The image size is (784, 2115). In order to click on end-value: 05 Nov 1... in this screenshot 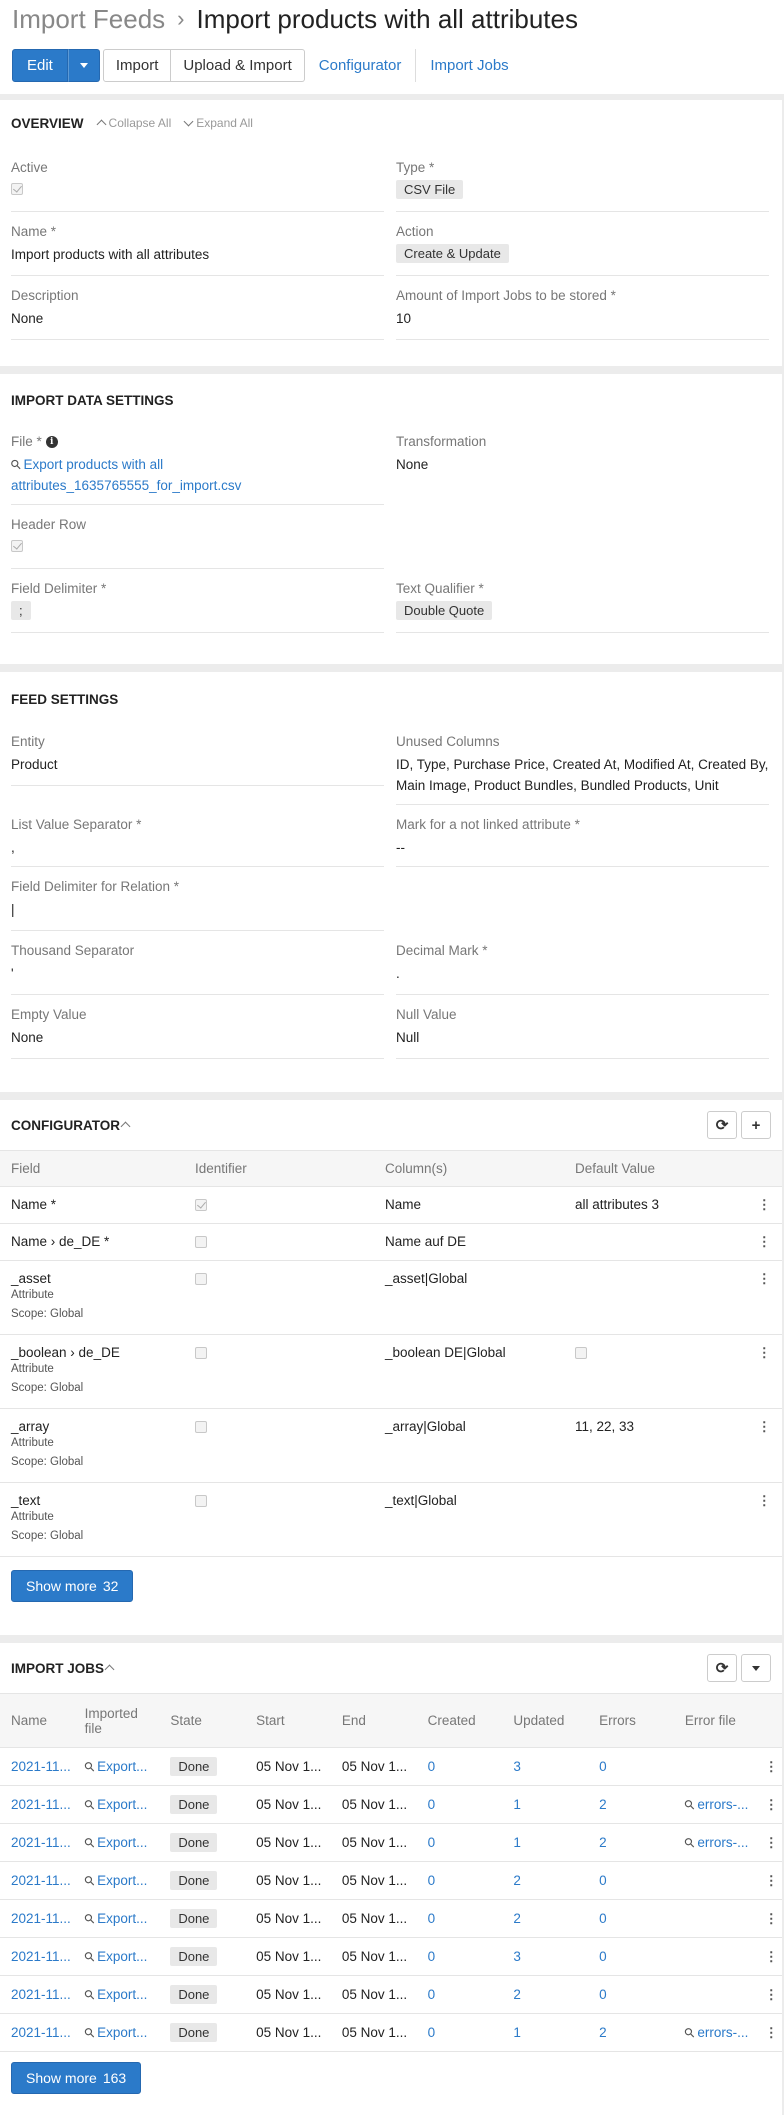, I will do `click(377, 1880)`.